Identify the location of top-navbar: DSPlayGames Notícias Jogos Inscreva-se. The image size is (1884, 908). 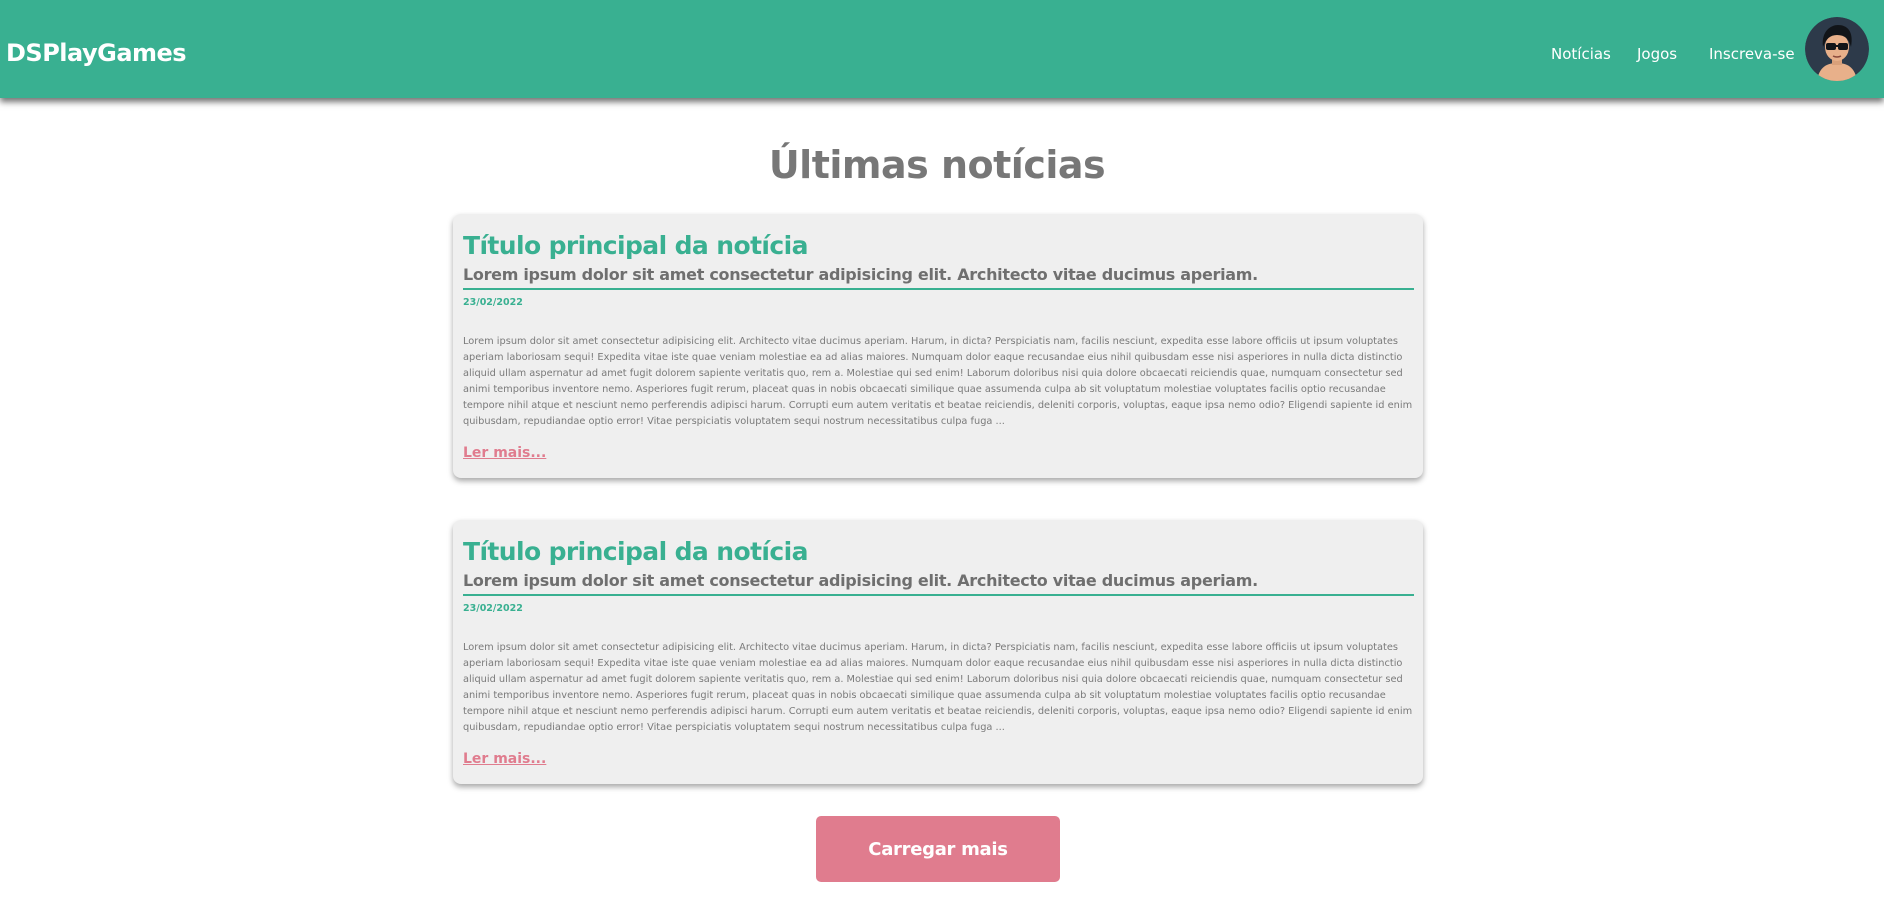
(942, 49).